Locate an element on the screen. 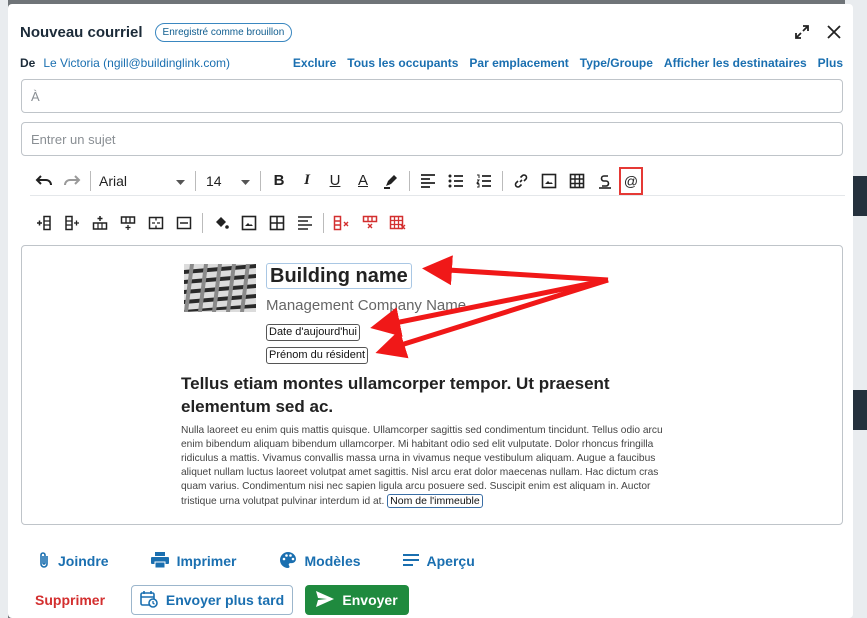 The width and height of the screenshot is (867, 618). from-sender: Le Victoria (ngill@buildinglink.com) is located at coordinates (136, 63).